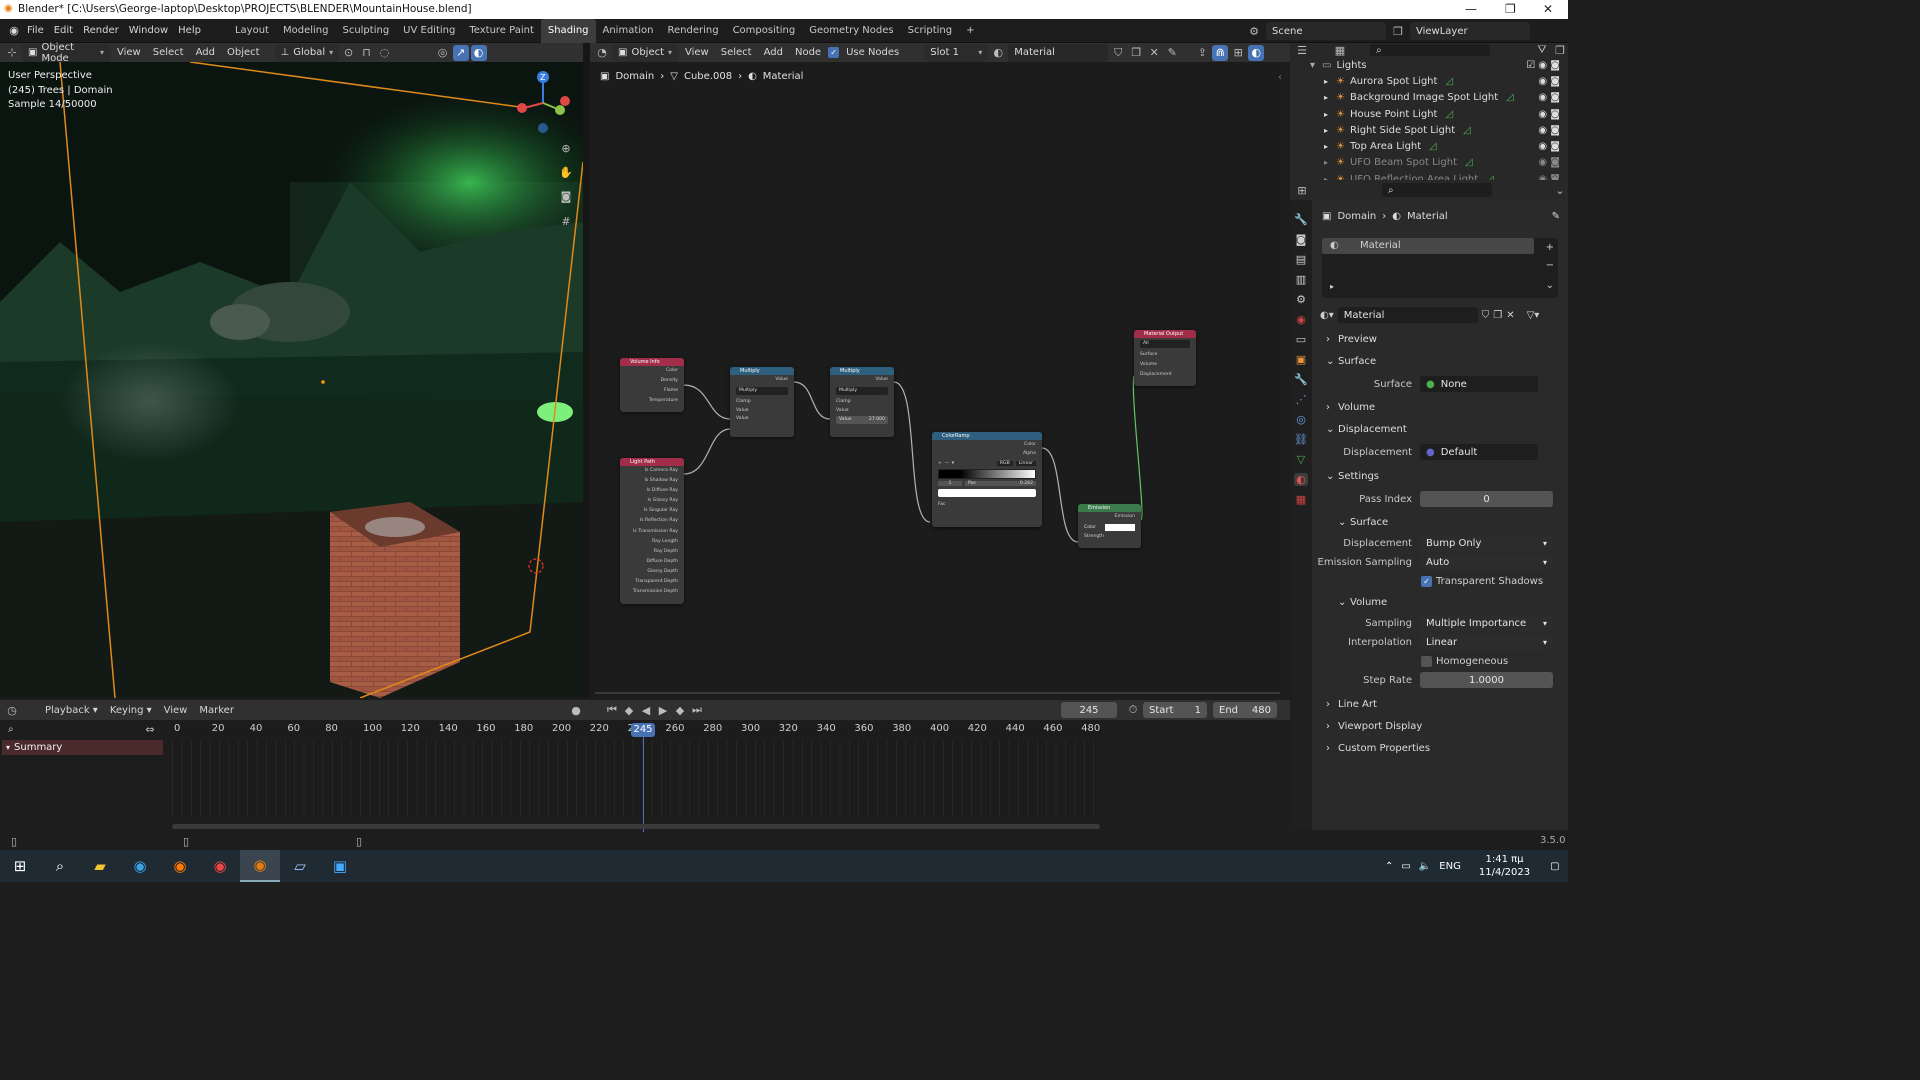 This screenshot has width=1920, height=1080. What do you see at coordinates (14, 31) in the screenshot?
I see `blender-menu-icon: ◉` at bounding box center [14, 31].